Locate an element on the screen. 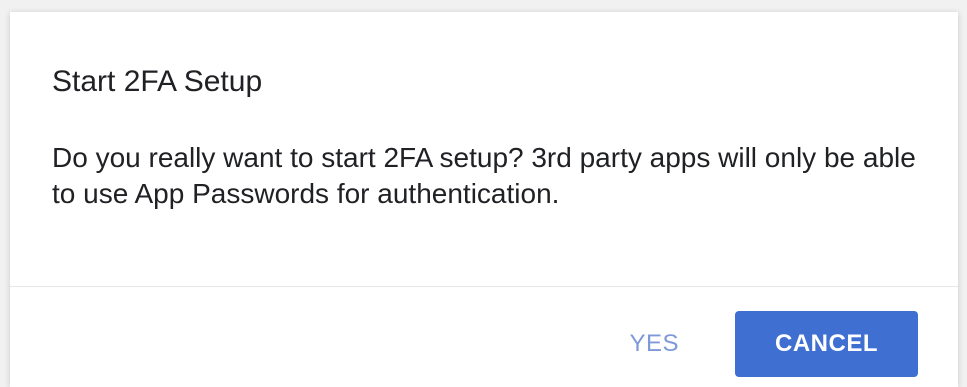  dialog-divider is located at coordinates (484, 286).